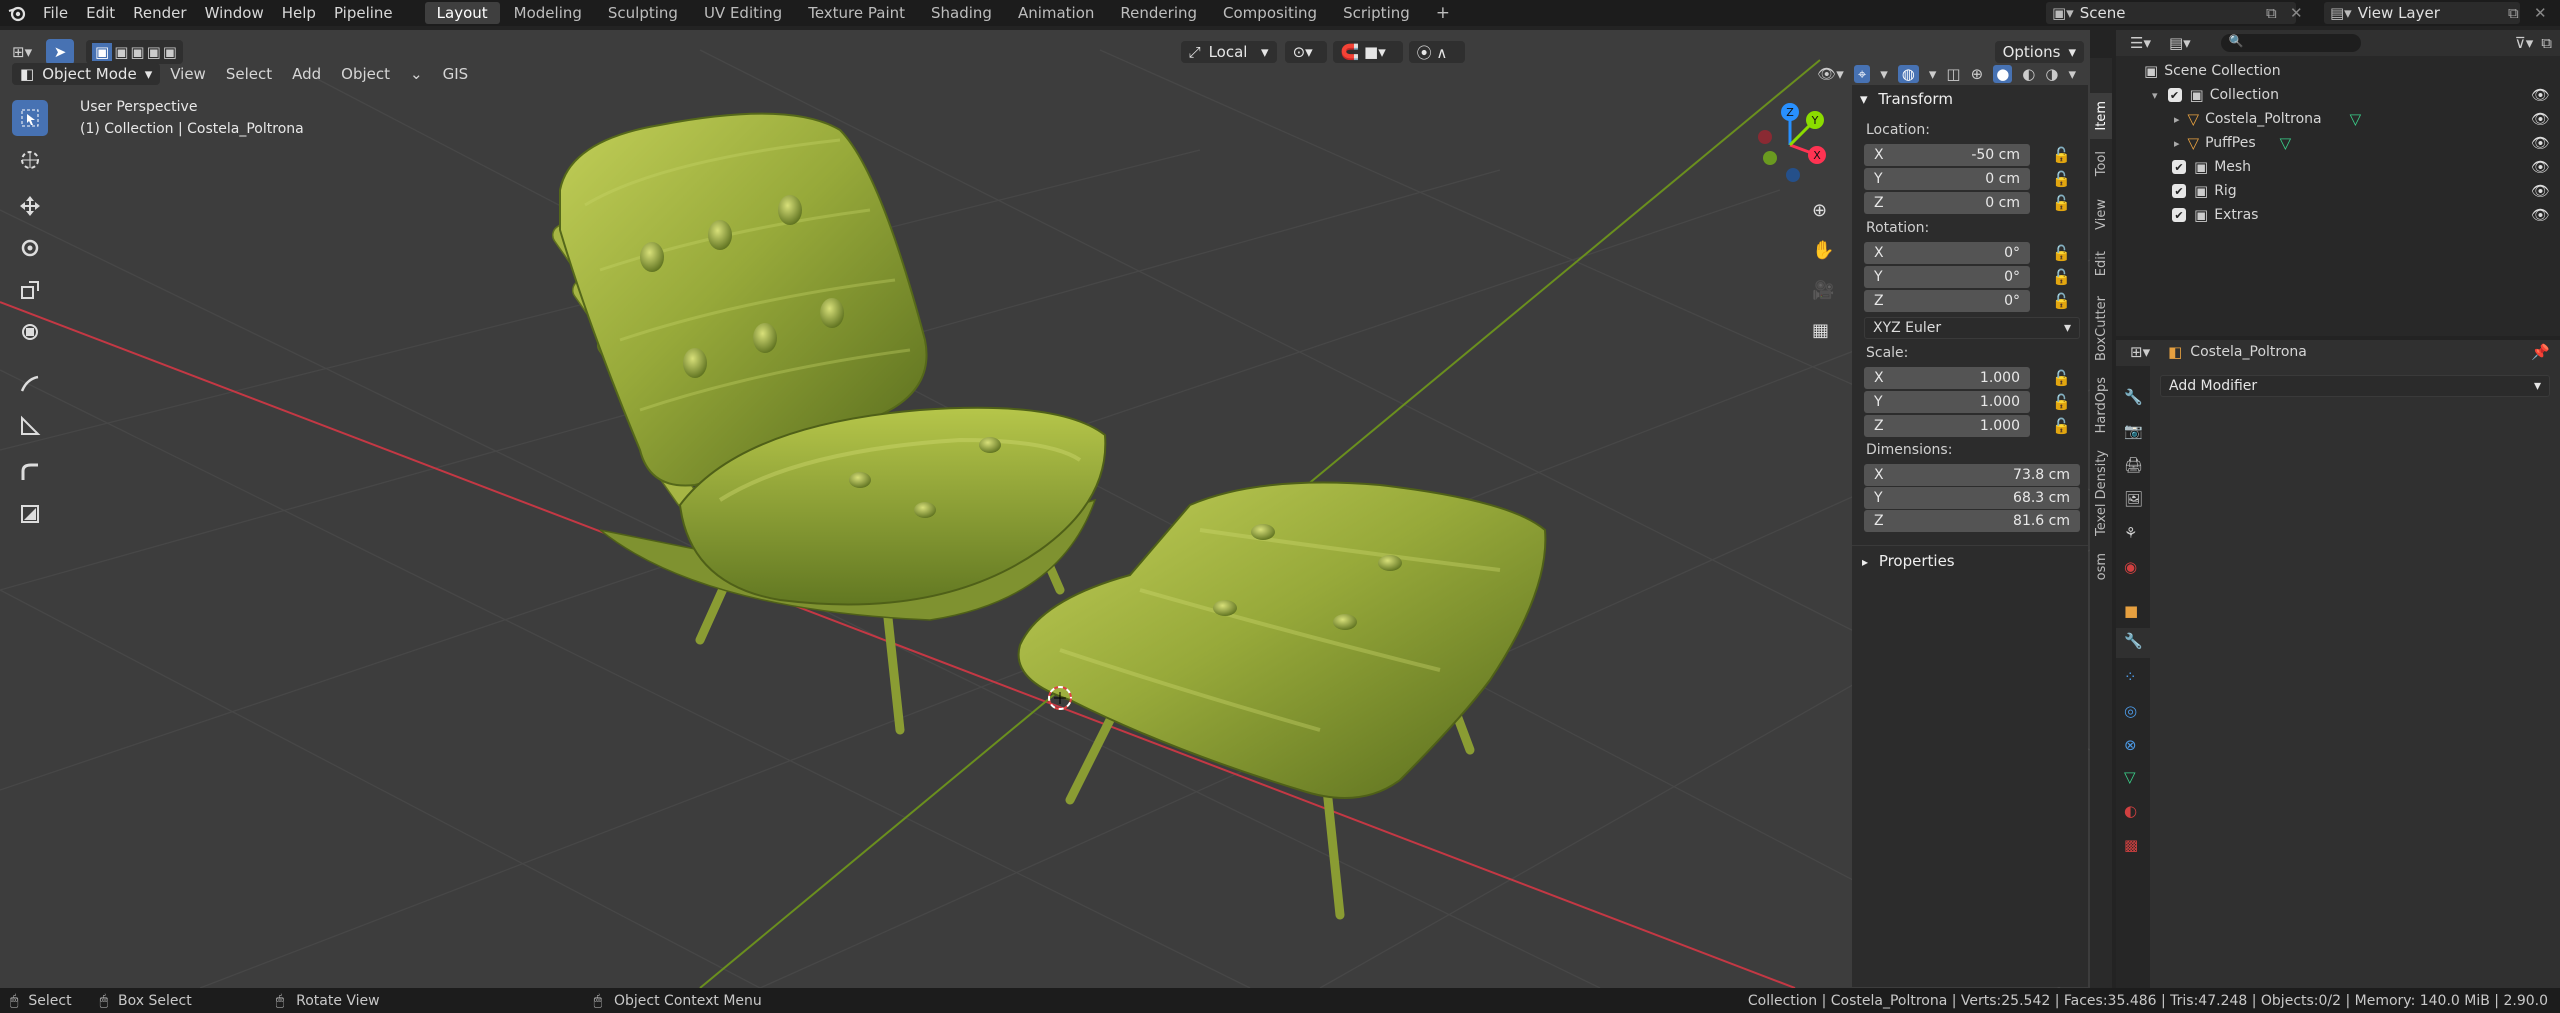 The width and height of the screenshot is (2560, 1013). Describe the element at coordinates (299, 13) in the screenshot. I see `menu-help: Help` at that location.